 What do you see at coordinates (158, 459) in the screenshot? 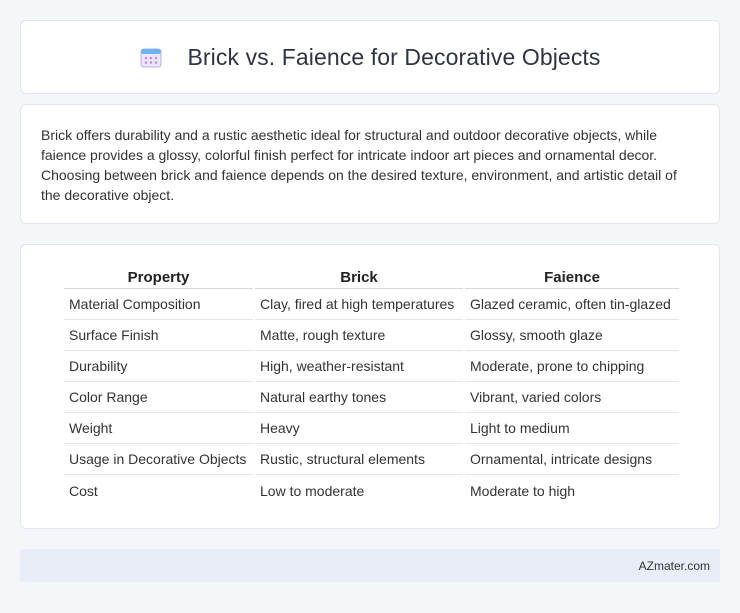
I see `table-cell: Usage in Decorative Objects` at bounding box center [158, 459].